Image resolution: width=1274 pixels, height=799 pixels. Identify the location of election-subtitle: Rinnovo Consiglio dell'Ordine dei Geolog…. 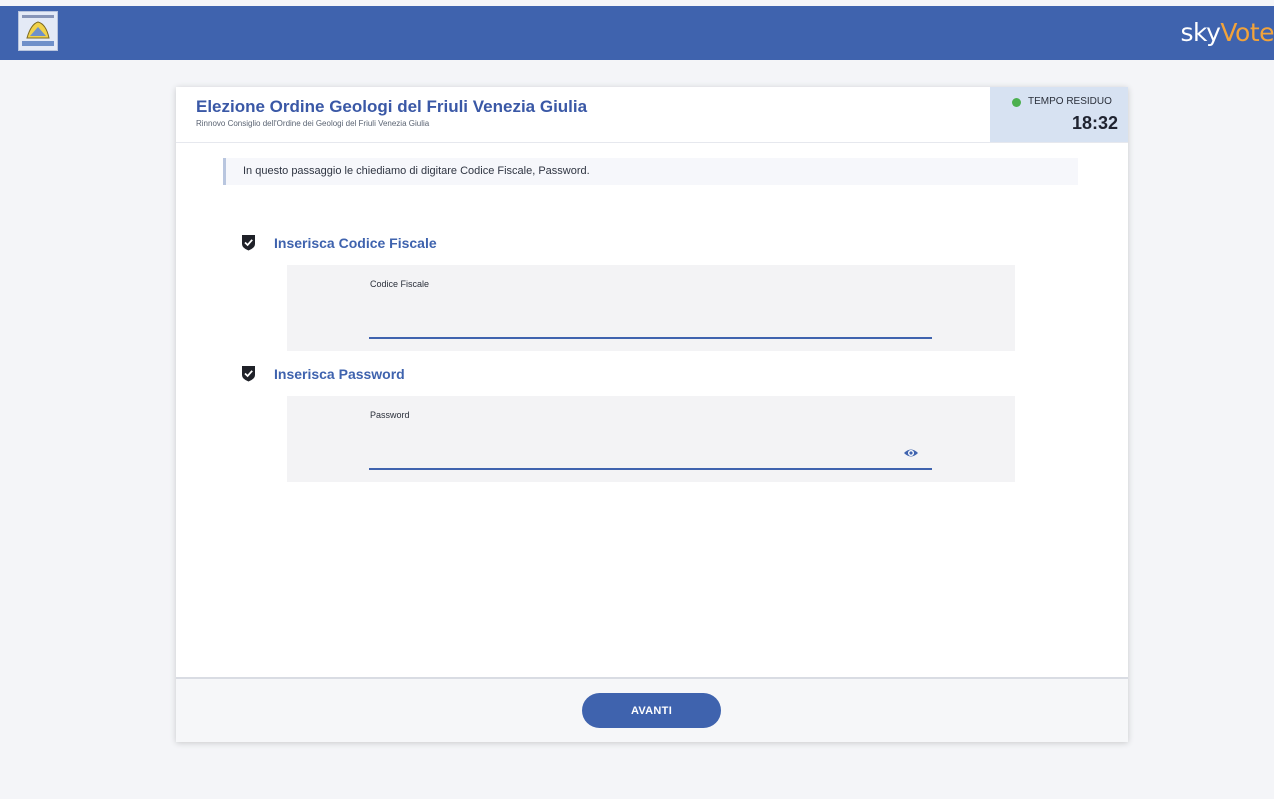
(313, 123).